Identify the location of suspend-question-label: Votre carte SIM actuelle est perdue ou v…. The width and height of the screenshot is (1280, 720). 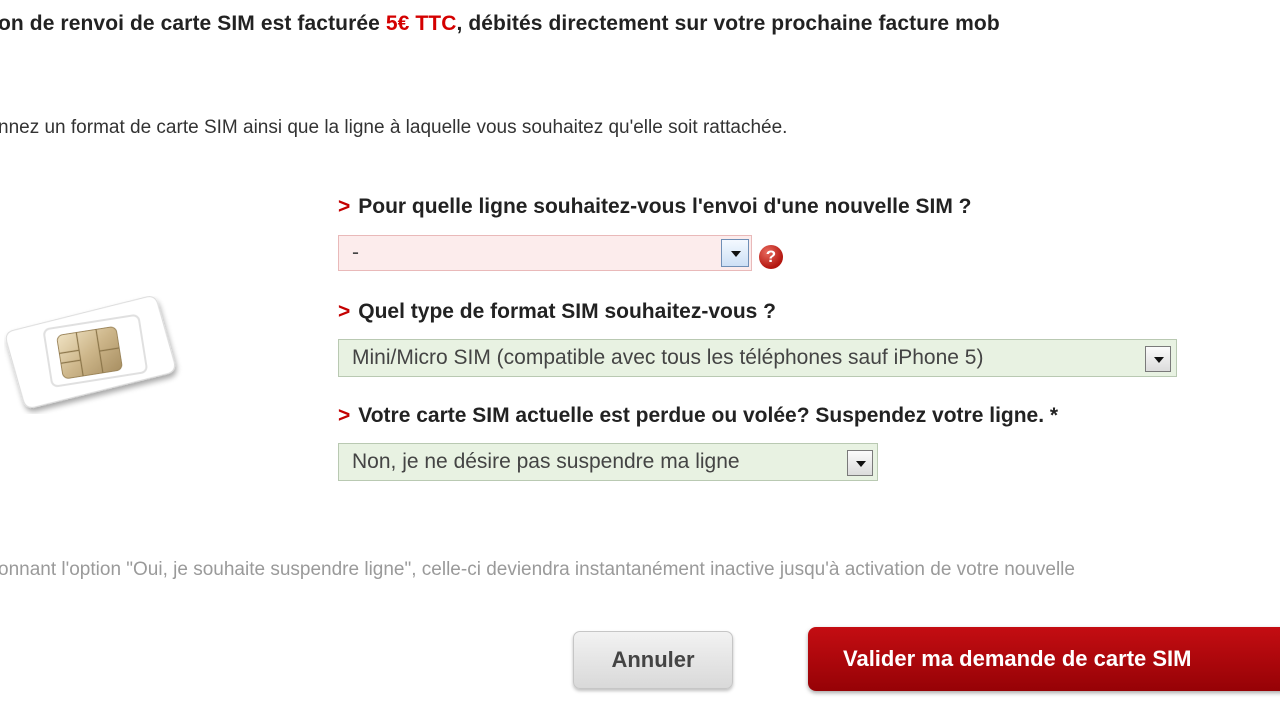
(708, 415).